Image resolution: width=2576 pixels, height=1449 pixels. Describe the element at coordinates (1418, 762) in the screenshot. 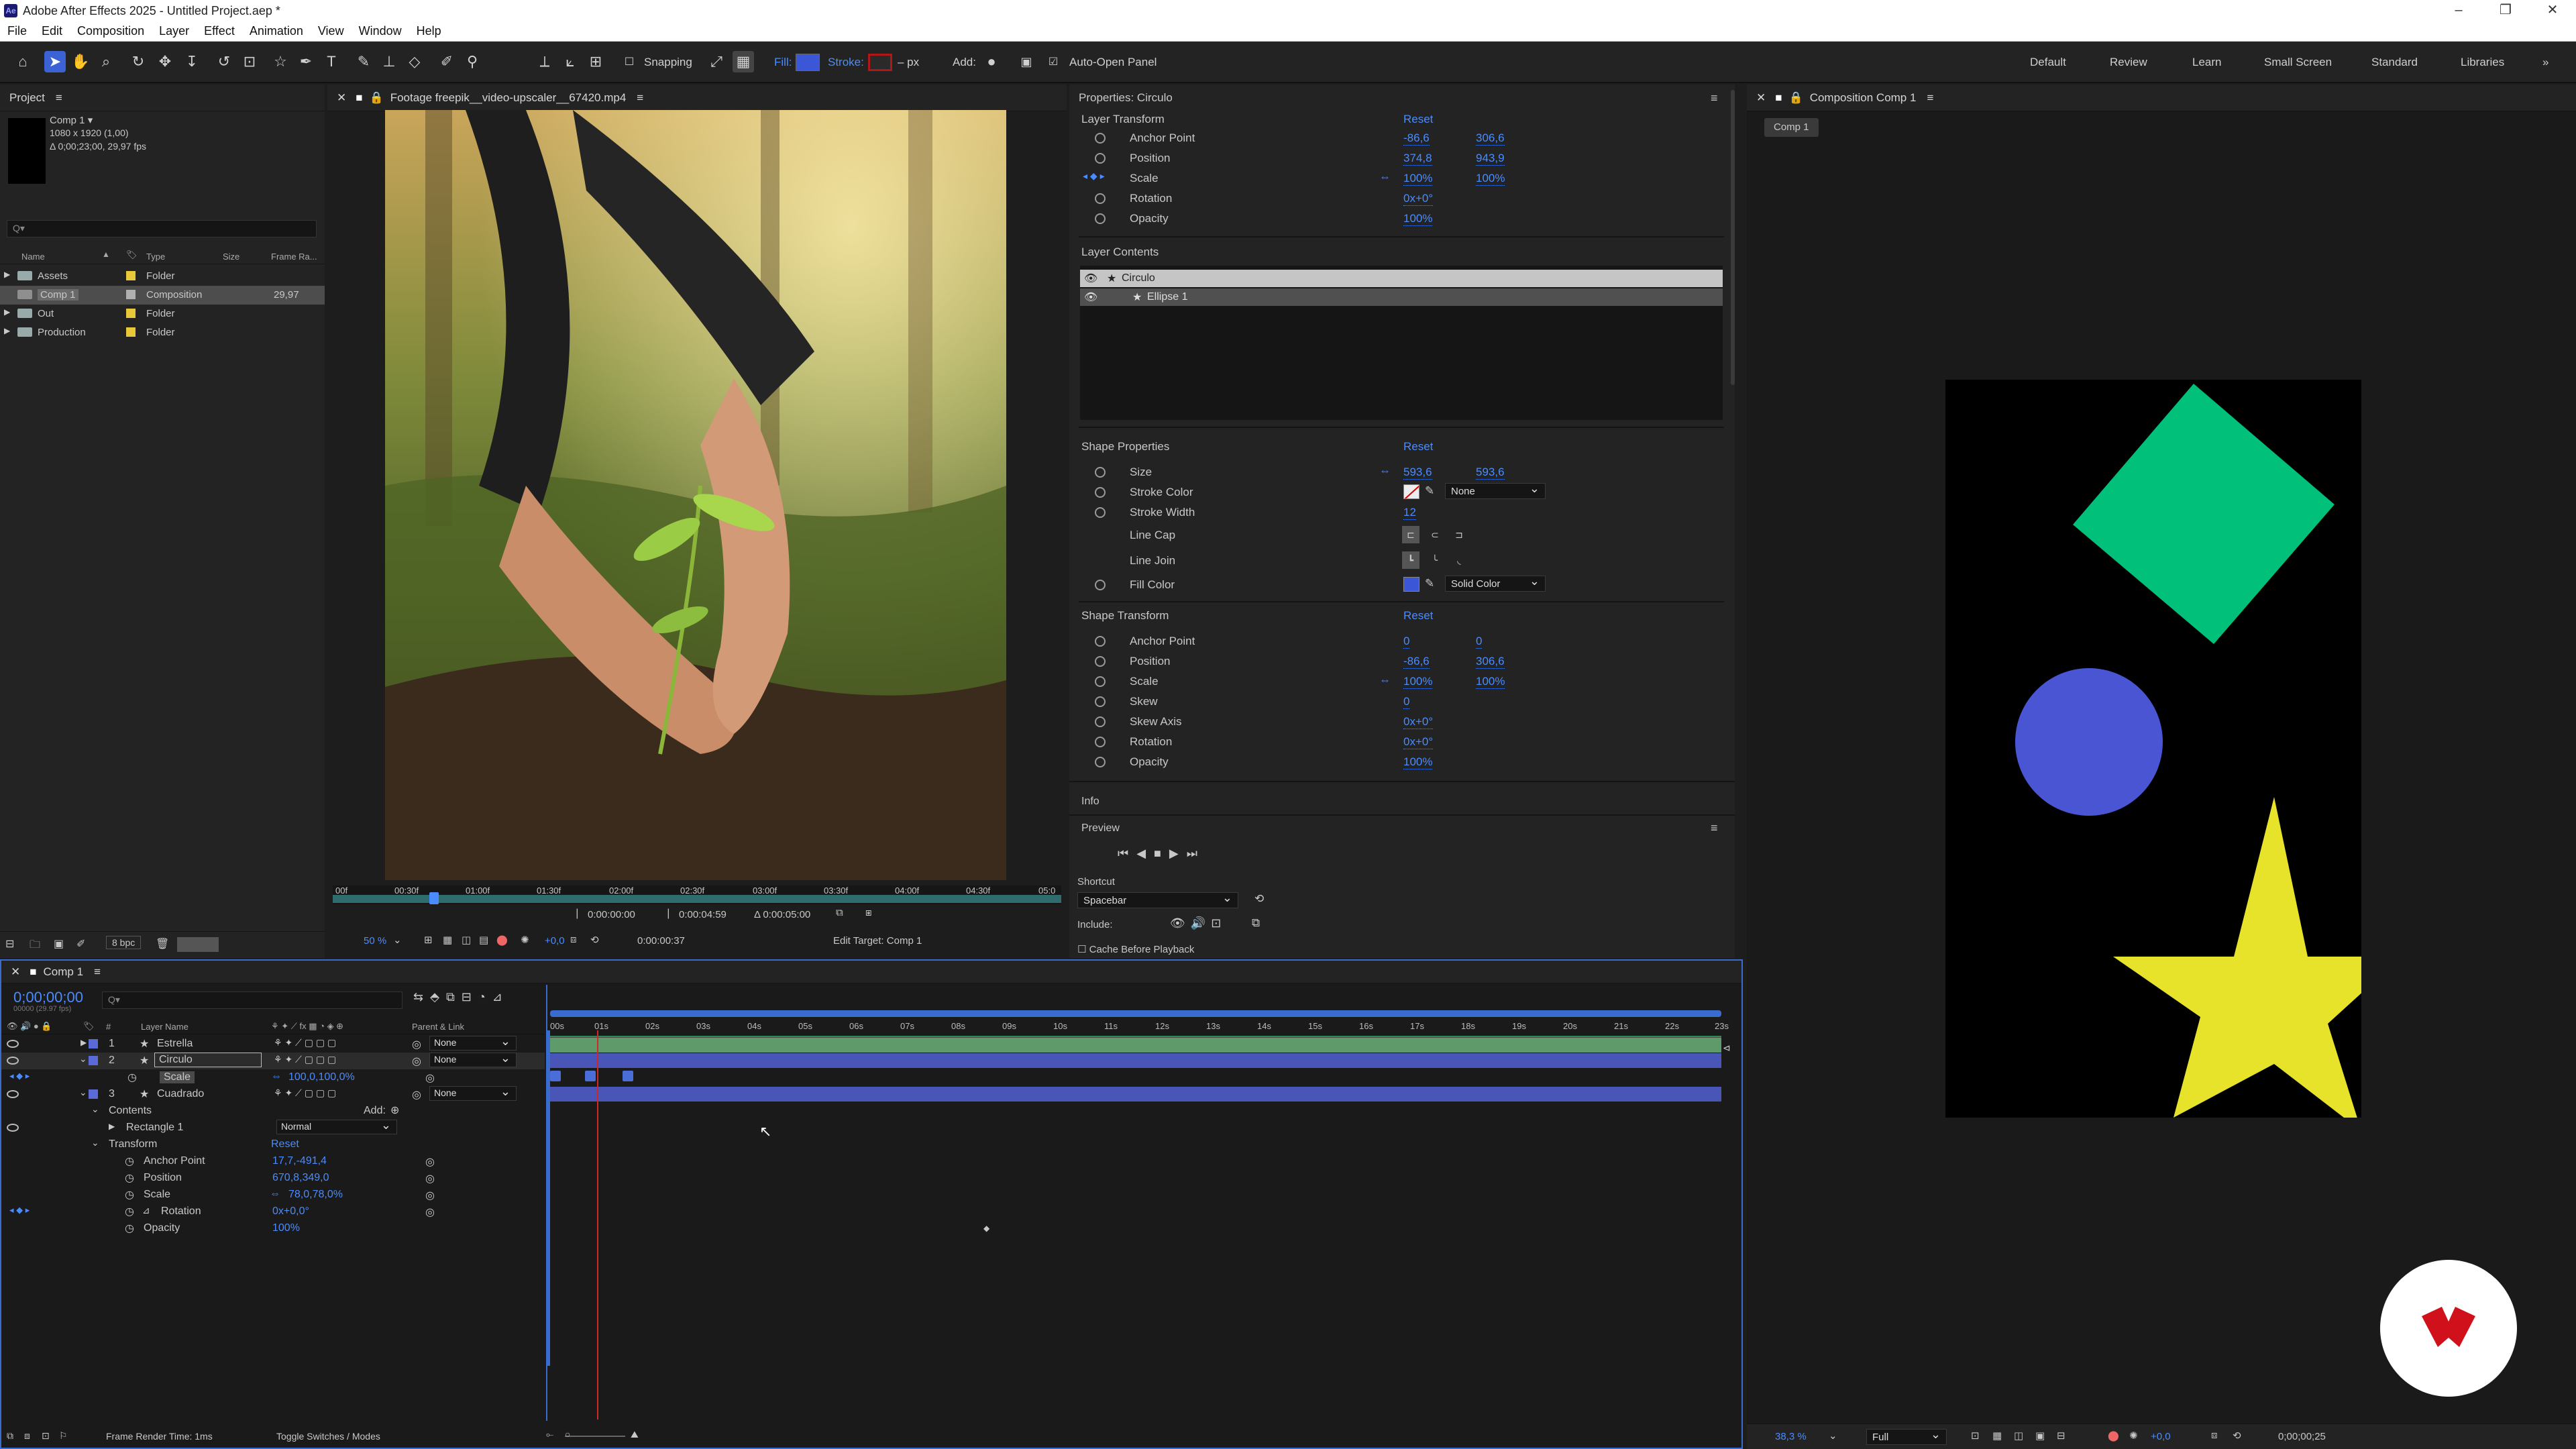

I see `shape-opacity: 100%` at that location.